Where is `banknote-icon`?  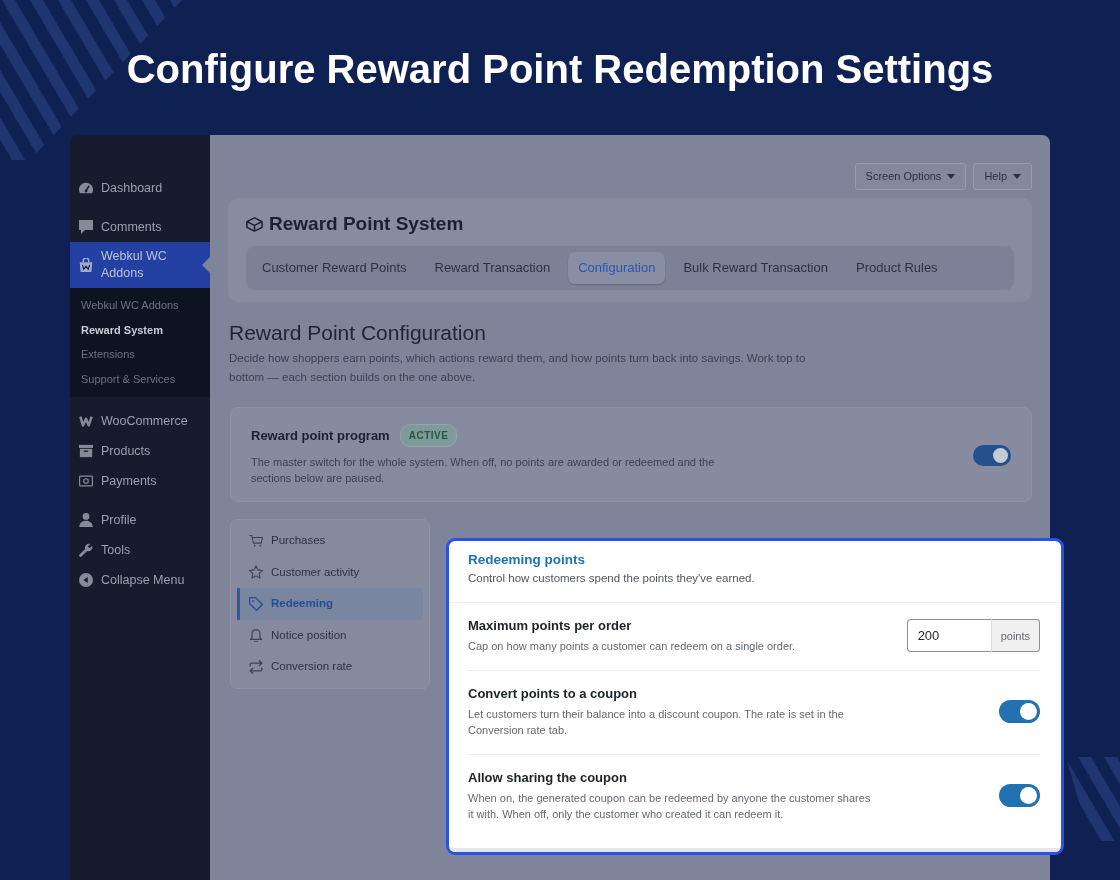 banknote-icon is located at coordinates (86, 481).